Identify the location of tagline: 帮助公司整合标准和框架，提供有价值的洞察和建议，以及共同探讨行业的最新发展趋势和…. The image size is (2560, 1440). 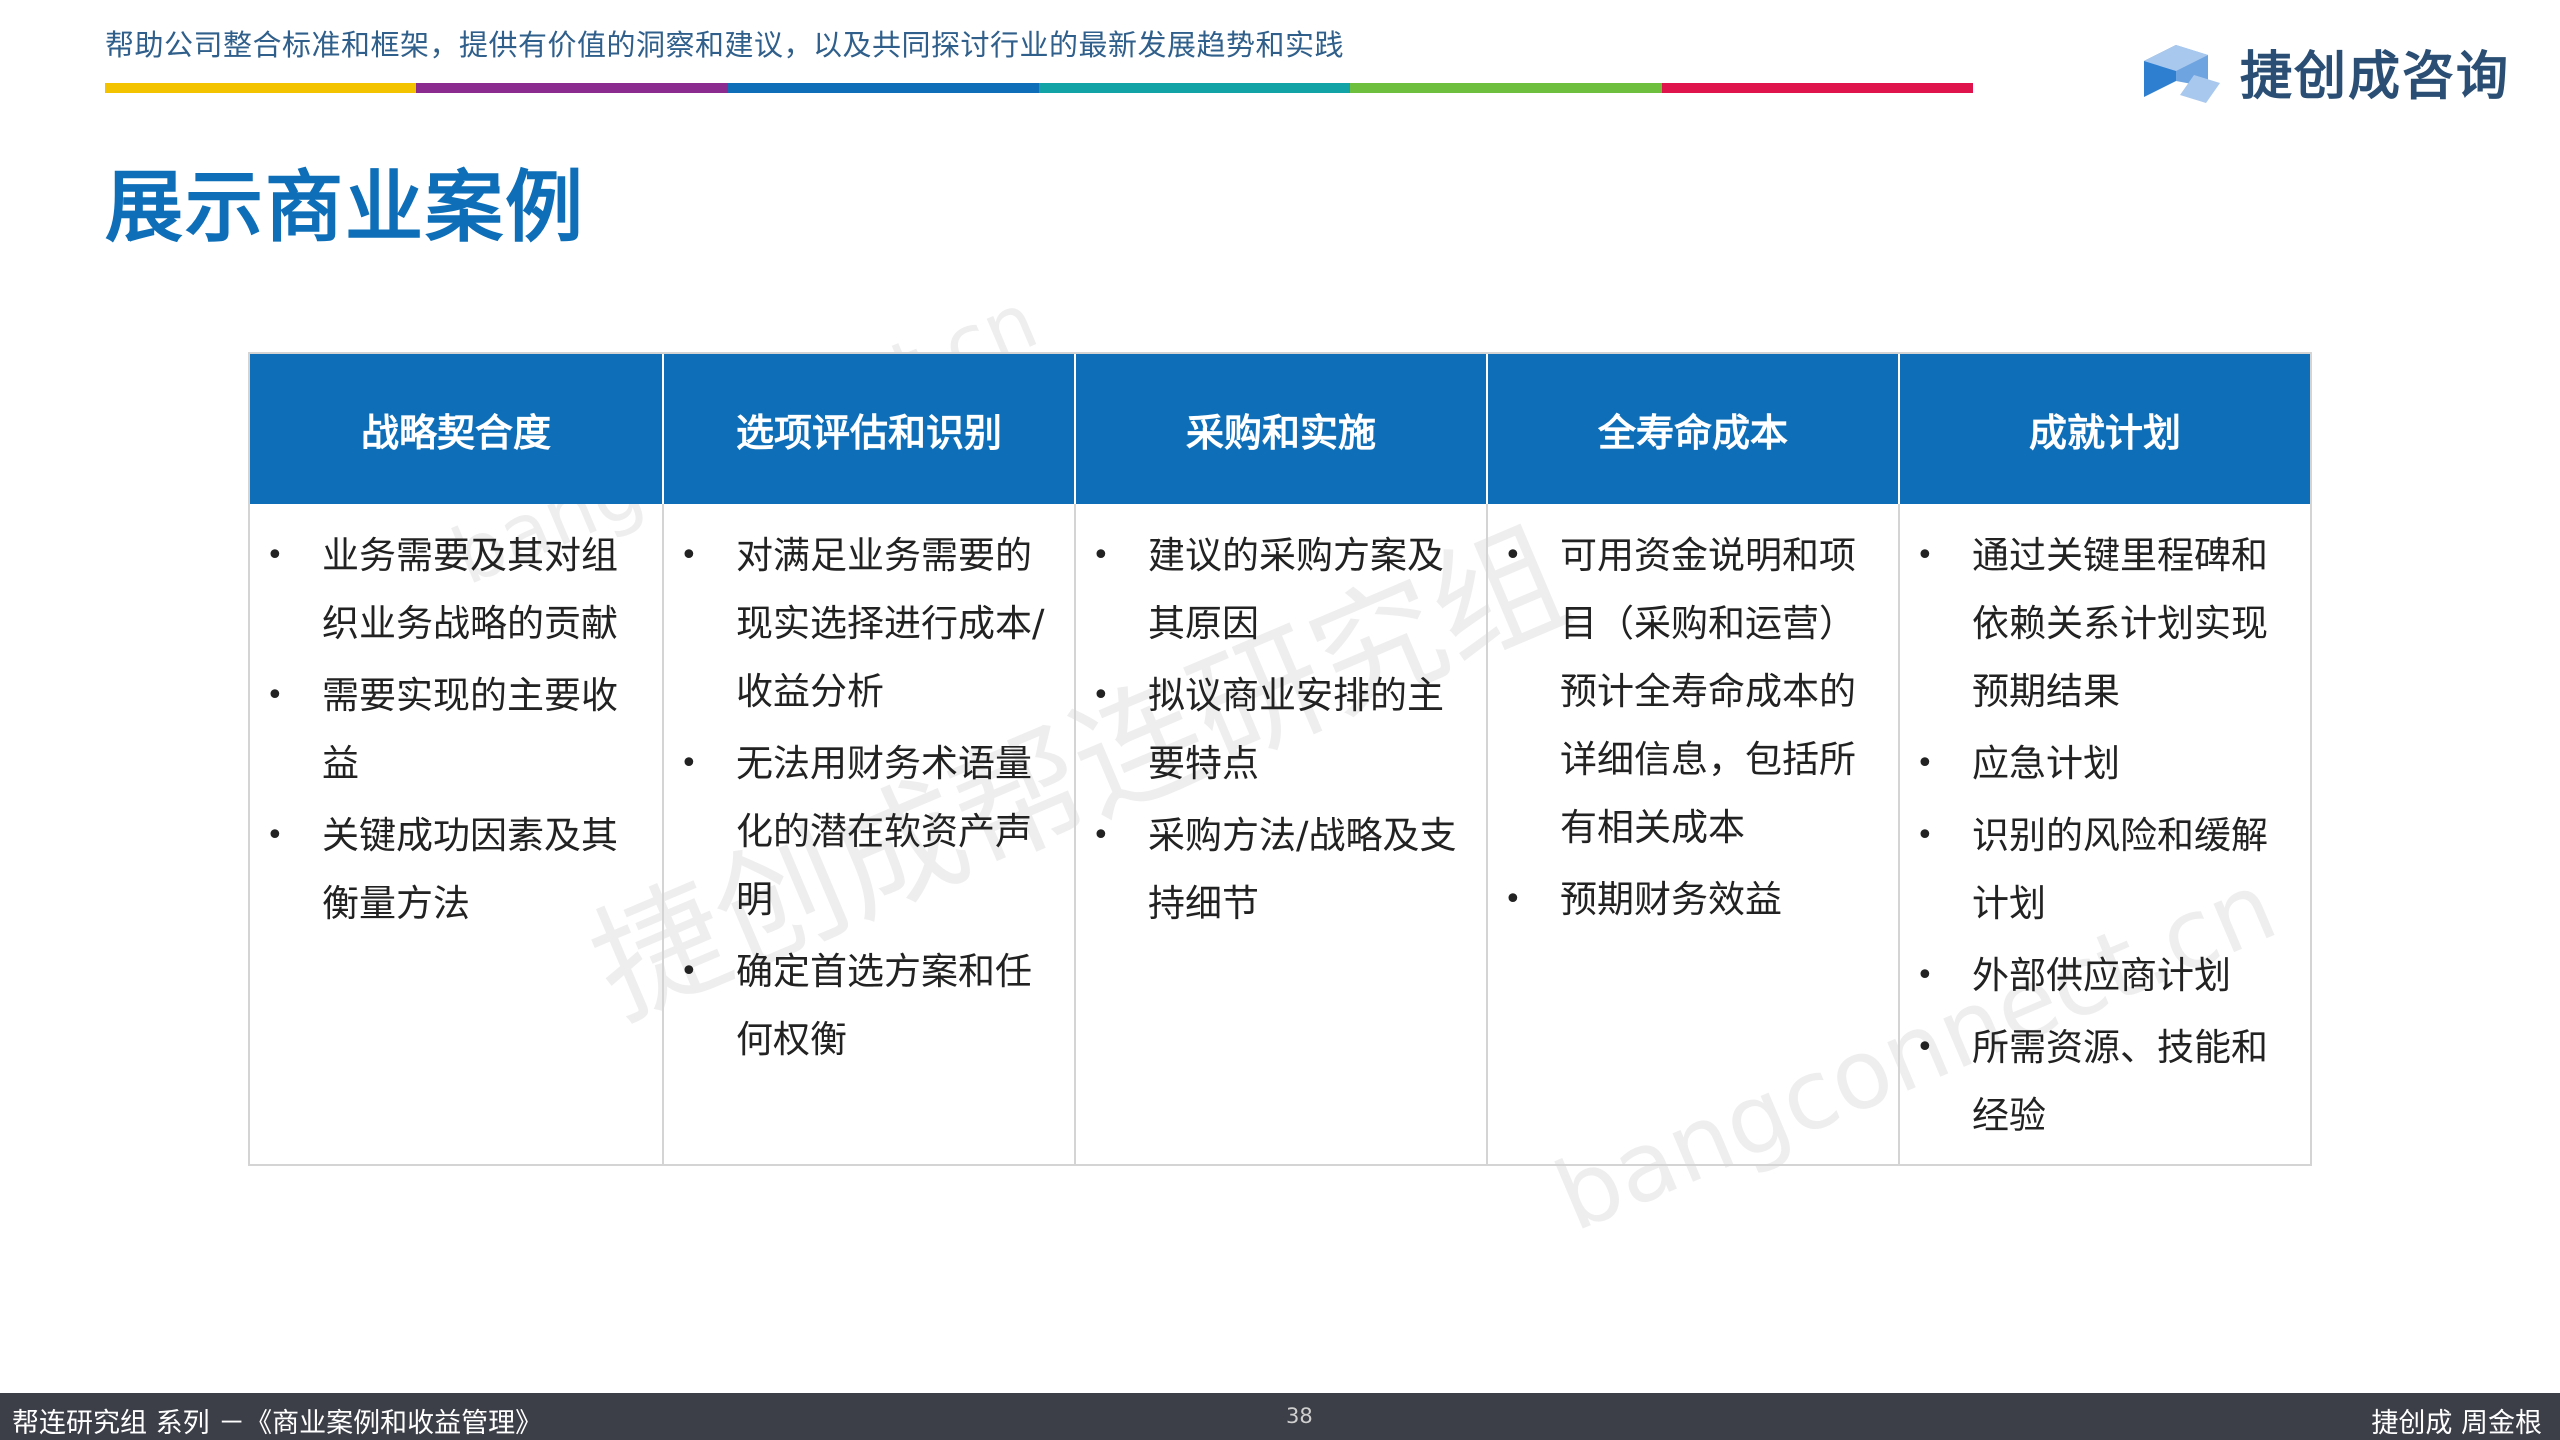
(725, 45).